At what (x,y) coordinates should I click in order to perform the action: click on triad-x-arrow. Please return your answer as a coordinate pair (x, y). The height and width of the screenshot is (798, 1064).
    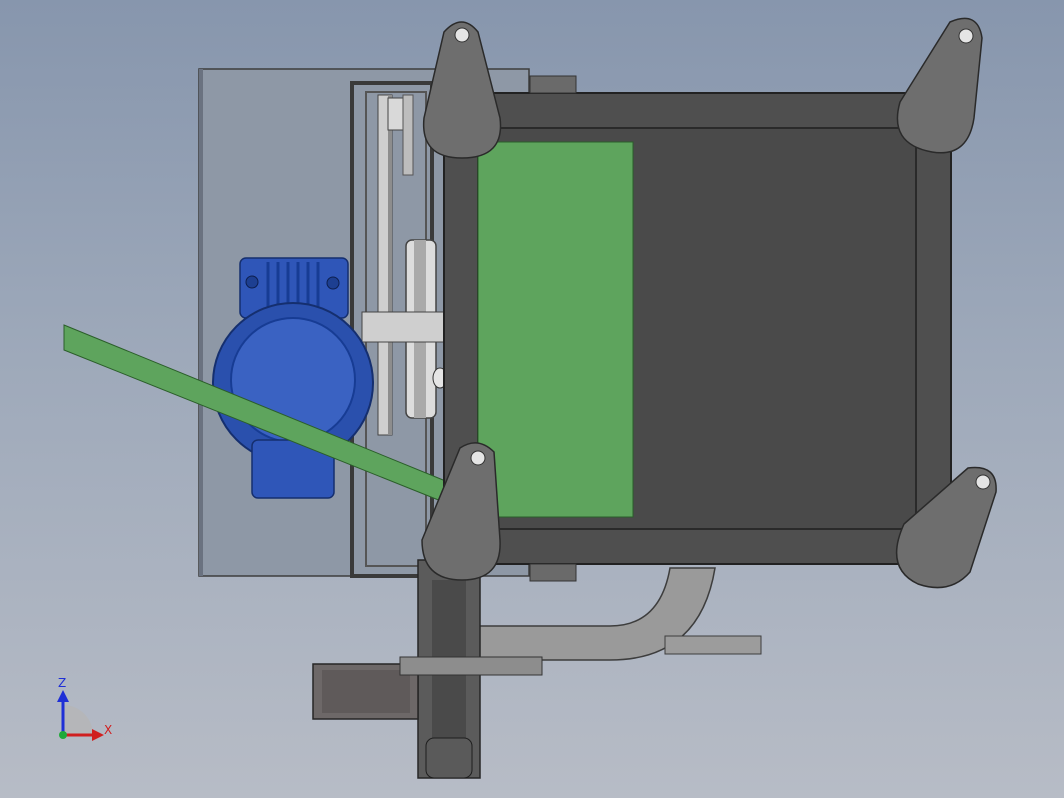
    Looking at the image, I should click on (98, 735).